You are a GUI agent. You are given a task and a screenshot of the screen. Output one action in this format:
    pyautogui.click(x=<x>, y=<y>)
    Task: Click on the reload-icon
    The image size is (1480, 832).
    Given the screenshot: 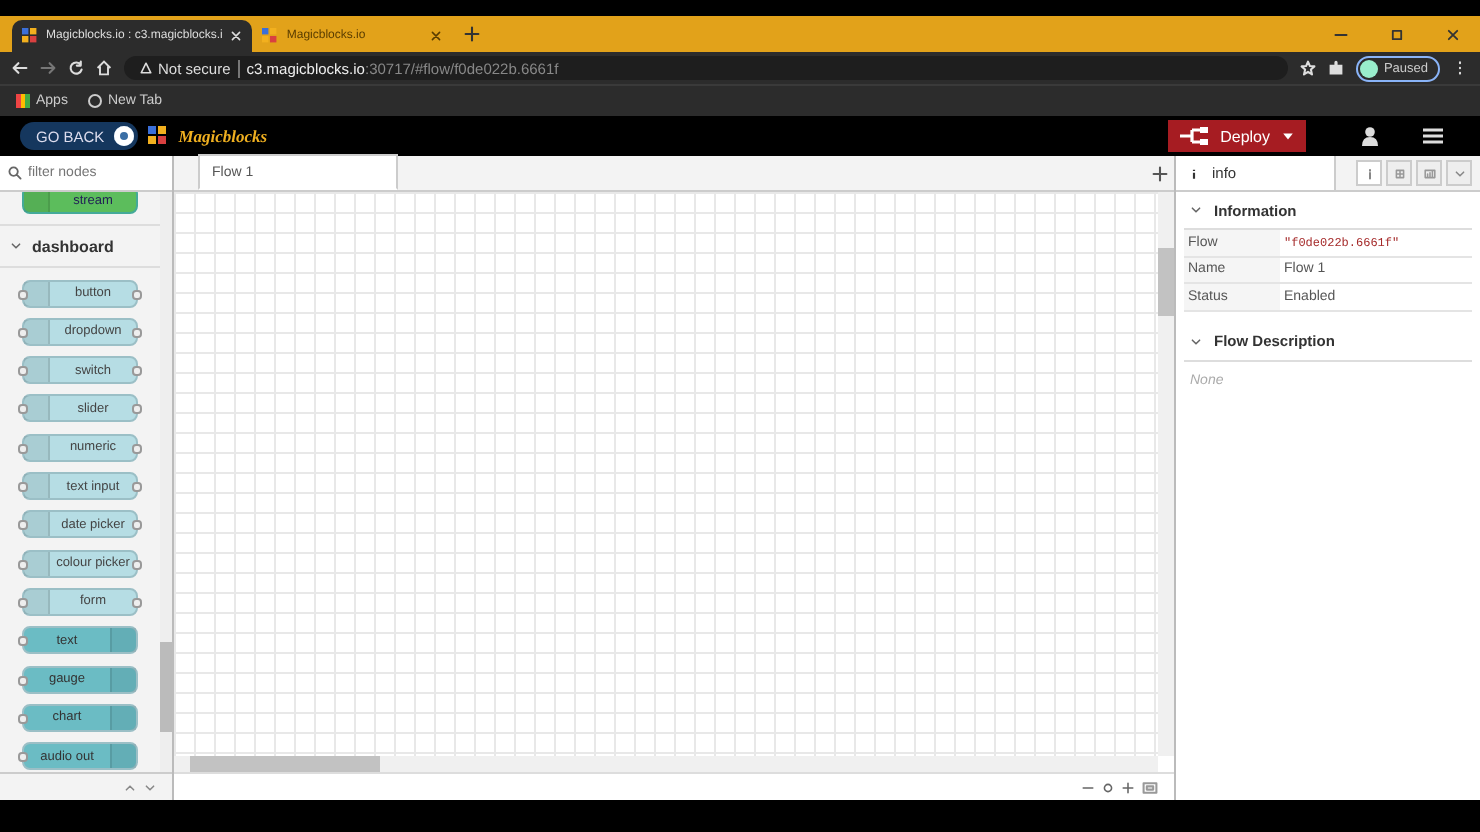 What is the action you would take?
    pyautogui.click(x=76, y=68)
    